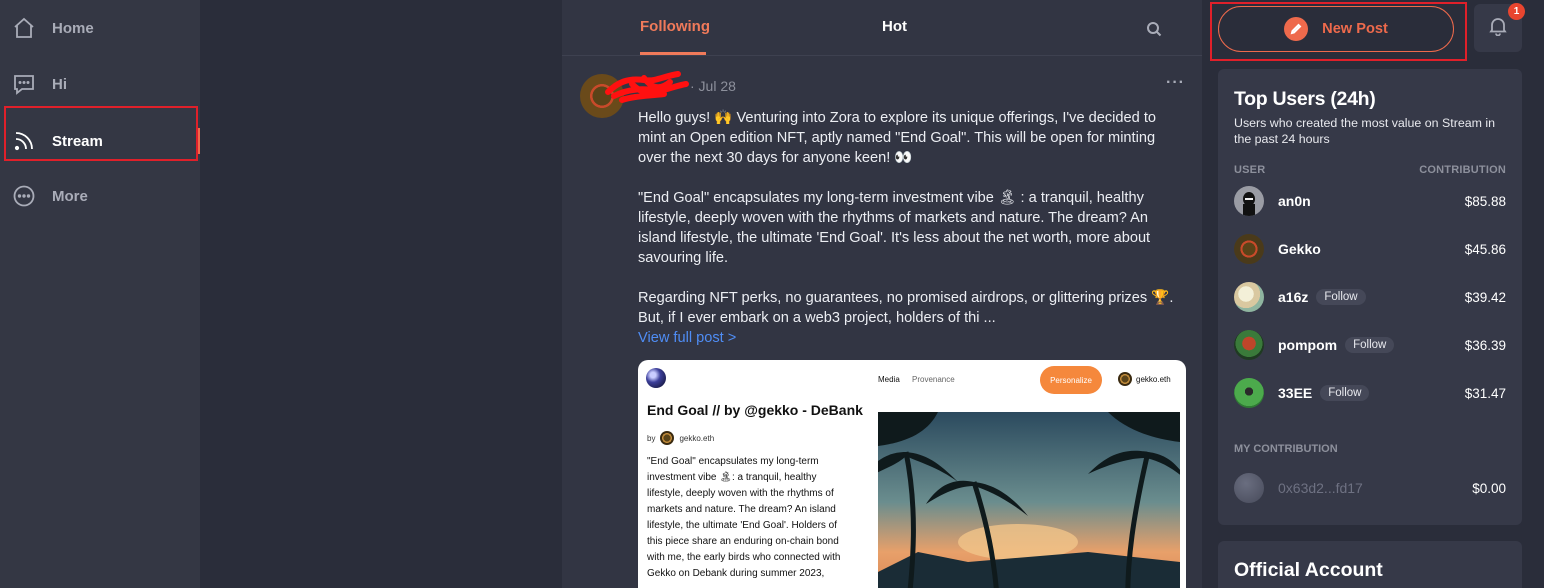 This screenshot has height=588, width=1544. What do you see at coordinates (1485, 249) in the screenshot?
I see `user-contribution: $45.86` at bounding box center [1485, 249].